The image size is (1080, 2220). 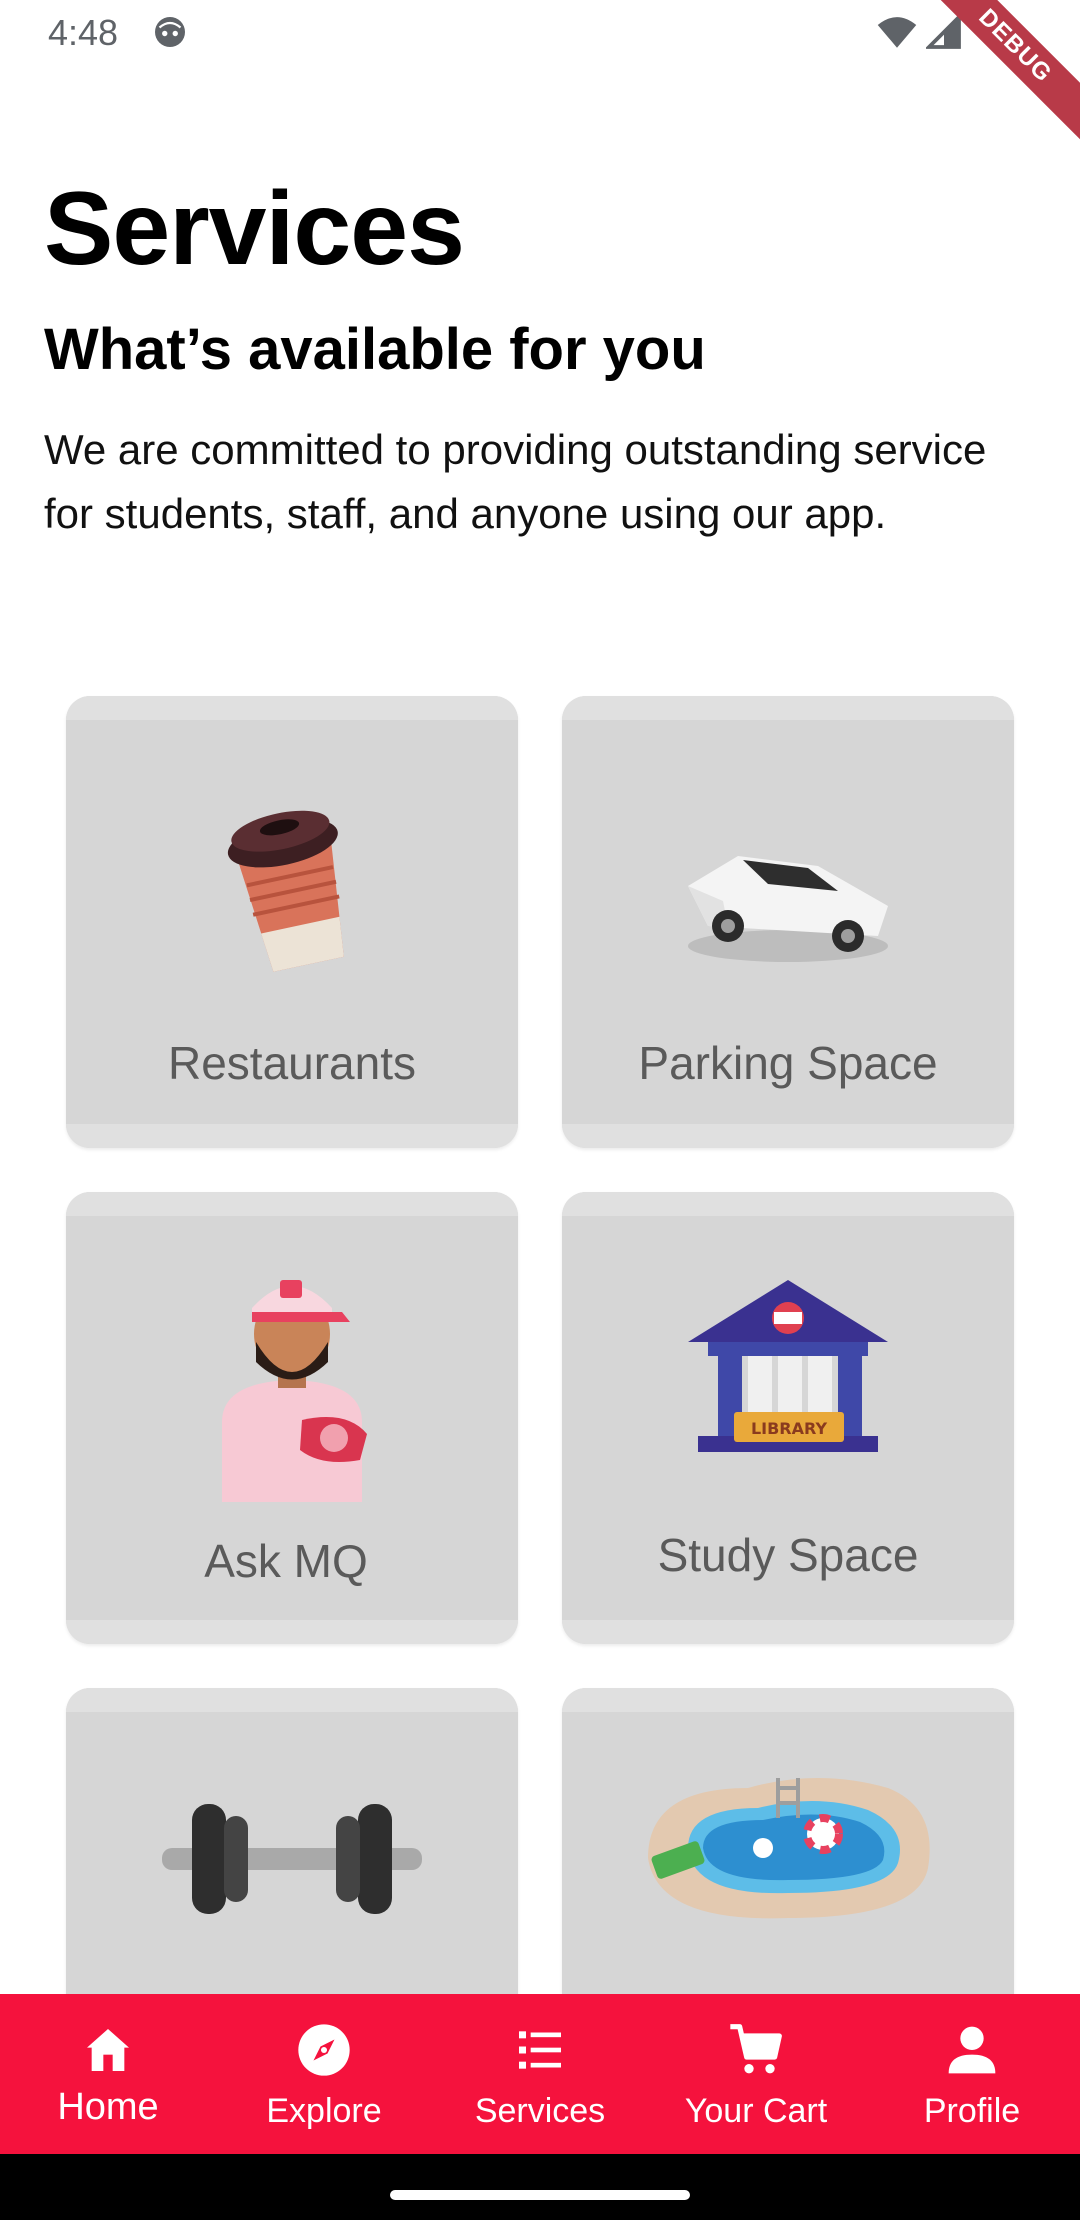 What do you see at coordinates (540, 2187) in the screenshot?
I see `system-navigation-bar` at bounding box center [540, 2187].